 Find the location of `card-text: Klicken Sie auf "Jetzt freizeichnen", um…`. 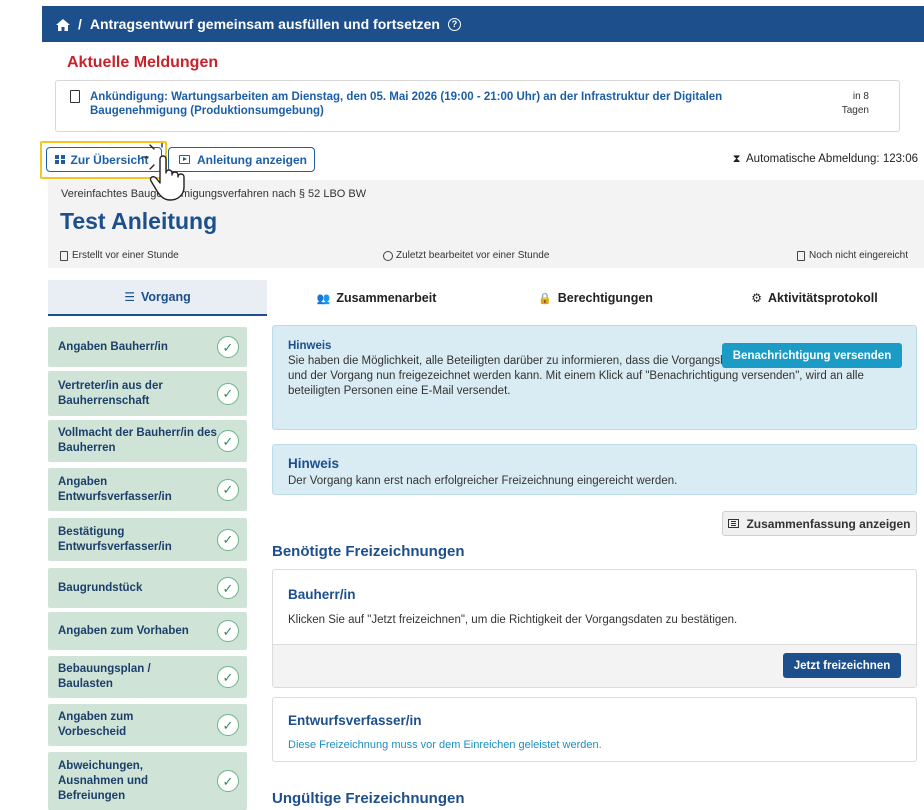

card-text: Klicken Sie auf "Jetzt freizeichnen", um… is located at coordinates (513, 620).